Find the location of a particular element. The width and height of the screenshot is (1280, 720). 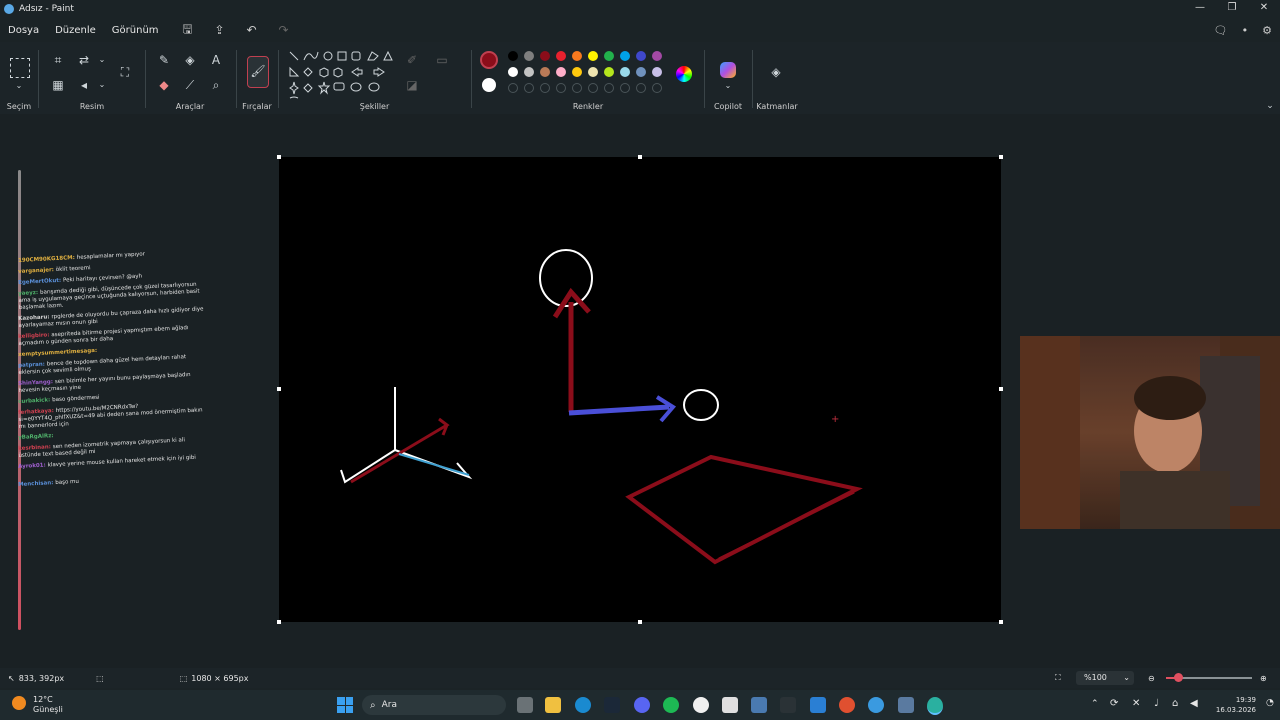

notion-icon is located at coordinates (730, 705).